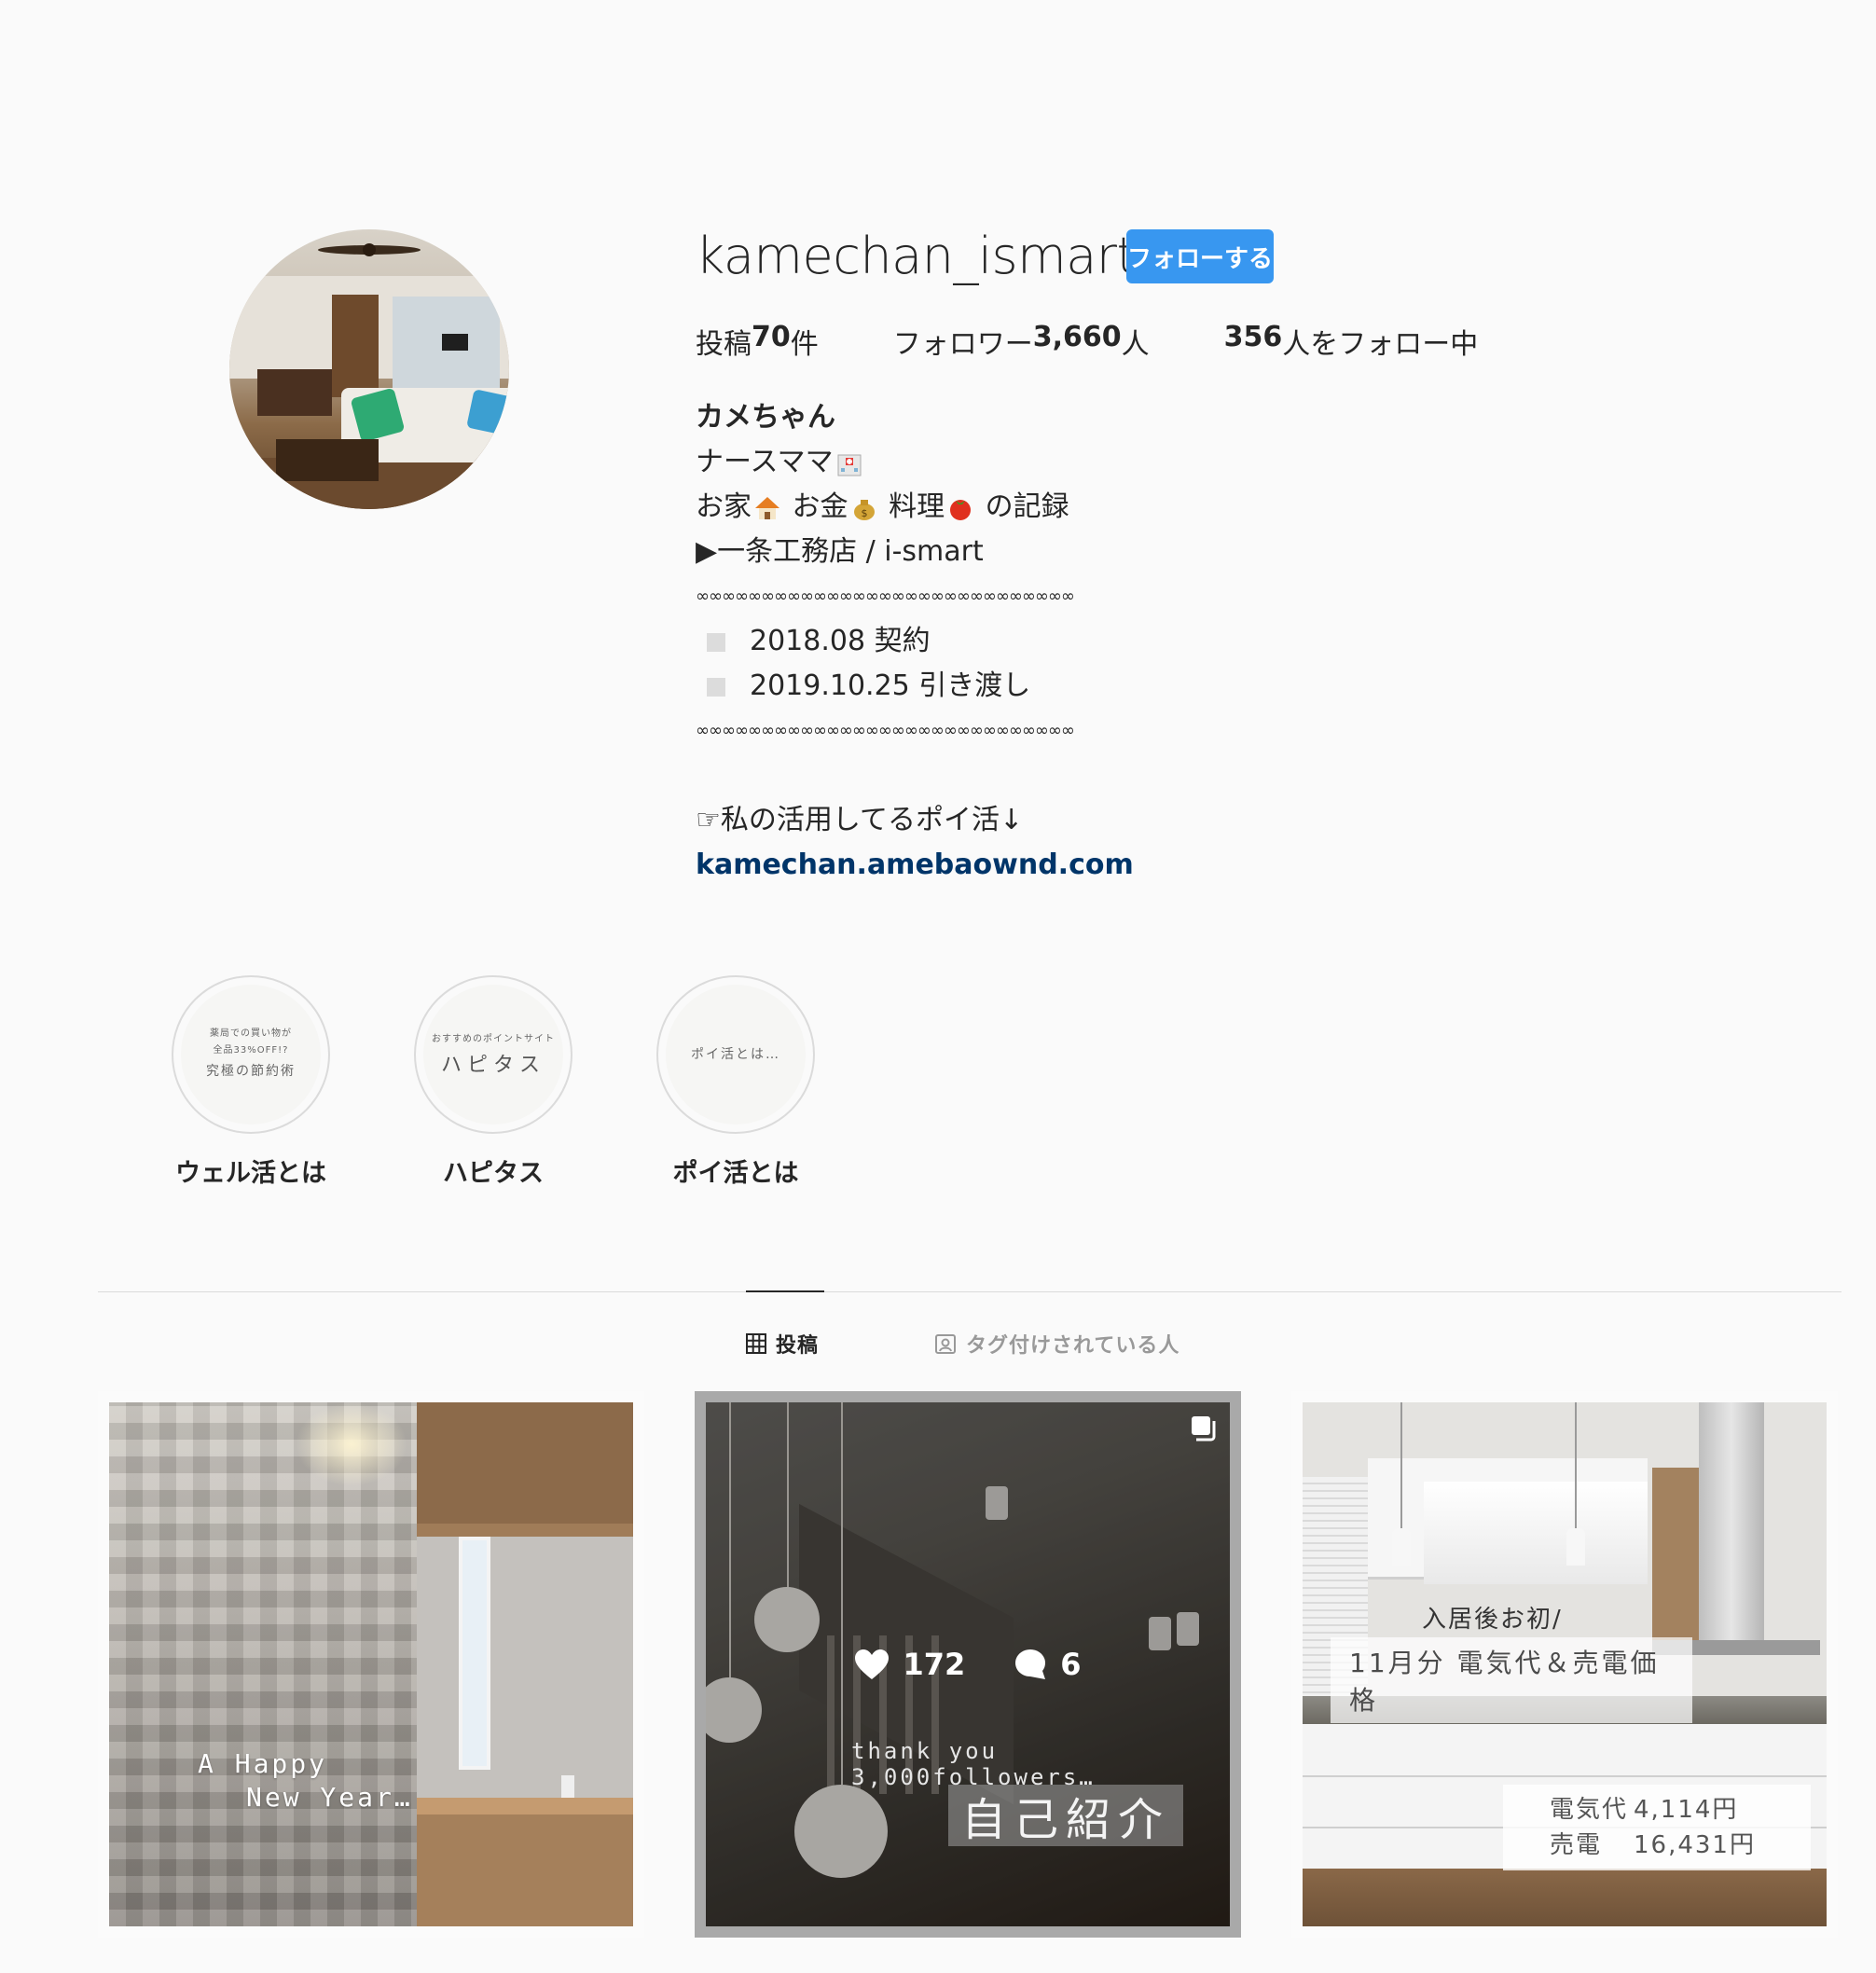  What do you see at coordinates (488, 412) in the screenshot?
I see `avatar-photo-cushion` at bounding box center [488, 412].